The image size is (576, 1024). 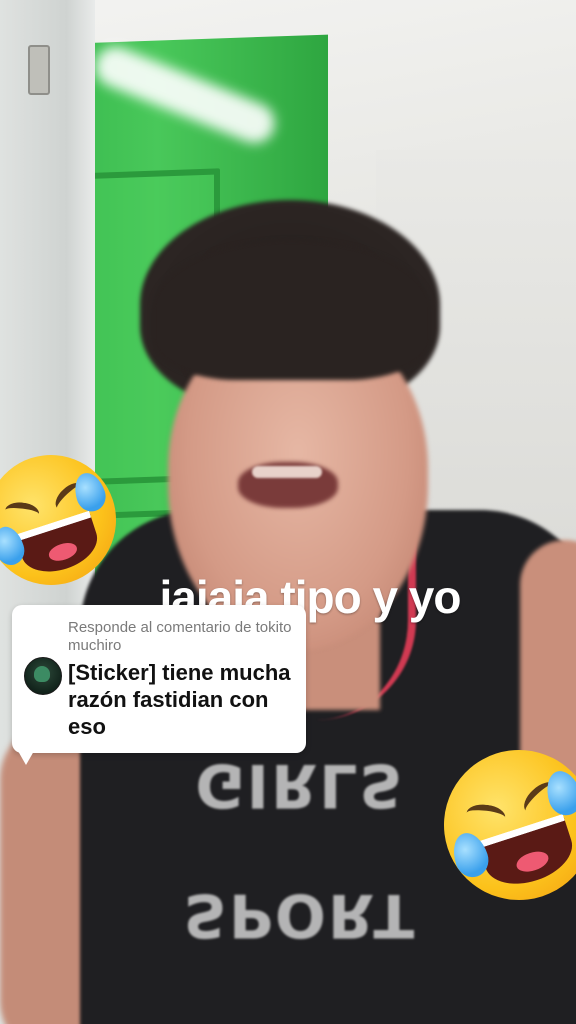 What do you see at coordinates (292, 310) in the screenshot?
I see `hair-fringe` at bounding box center [292, 310].